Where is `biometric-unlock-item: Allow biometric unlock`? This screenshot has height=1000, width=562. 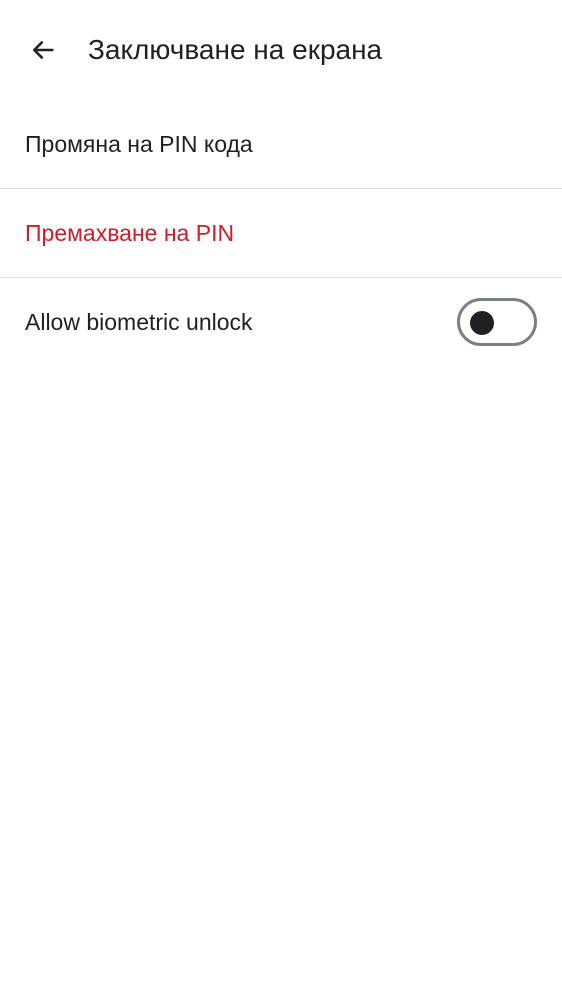 biometric-unlock-item: Allow biometric unlock is located at coordinates (281, 322).